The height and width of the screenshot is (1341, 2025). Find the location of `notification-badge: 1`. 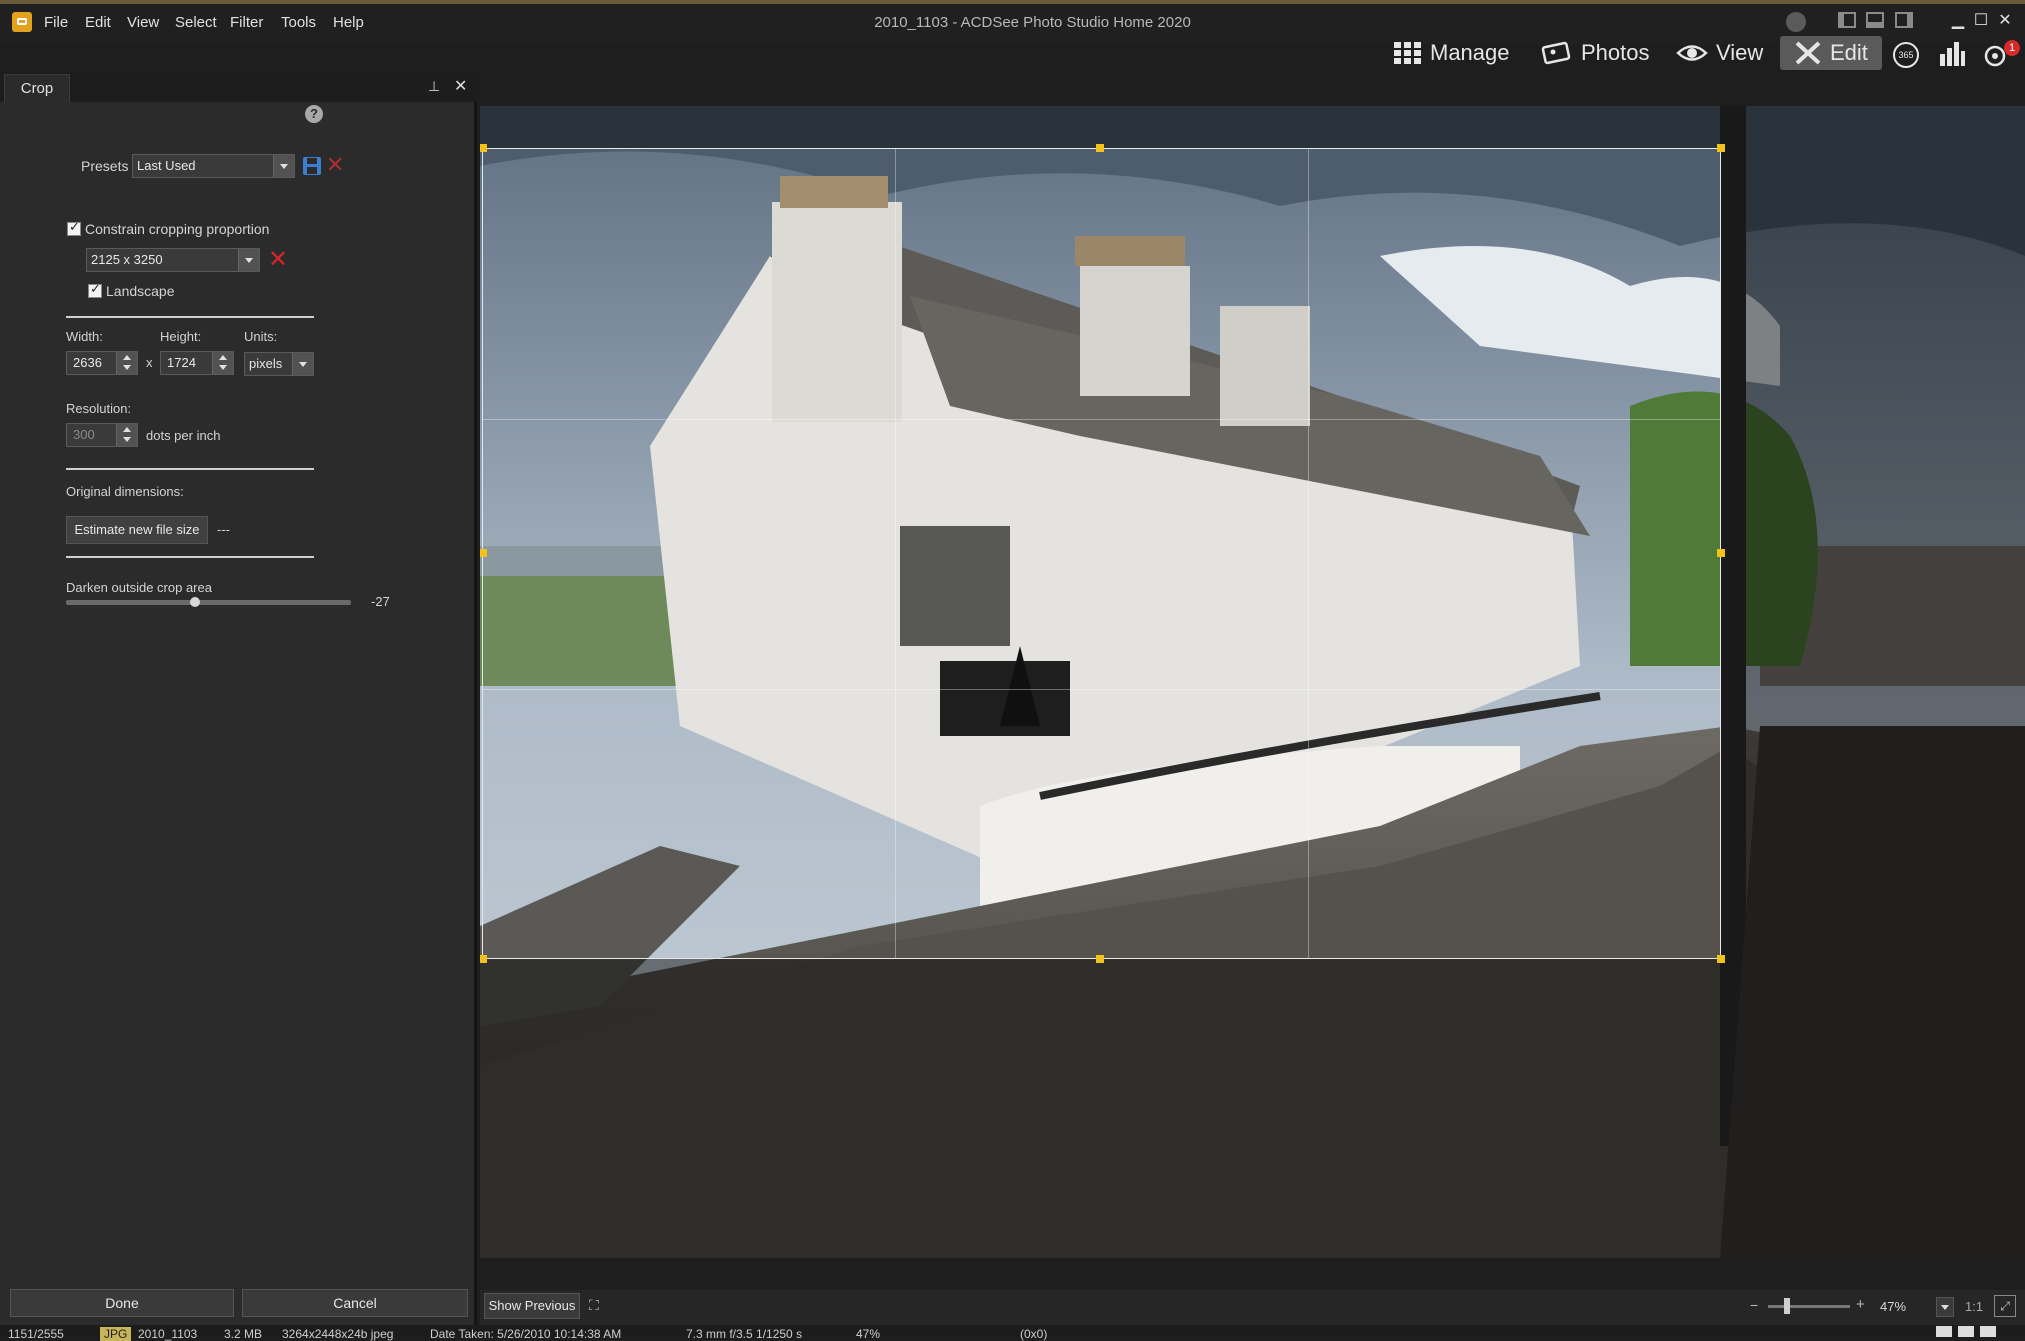

notification-badge: 1 is located at coordinates (2012, 48).